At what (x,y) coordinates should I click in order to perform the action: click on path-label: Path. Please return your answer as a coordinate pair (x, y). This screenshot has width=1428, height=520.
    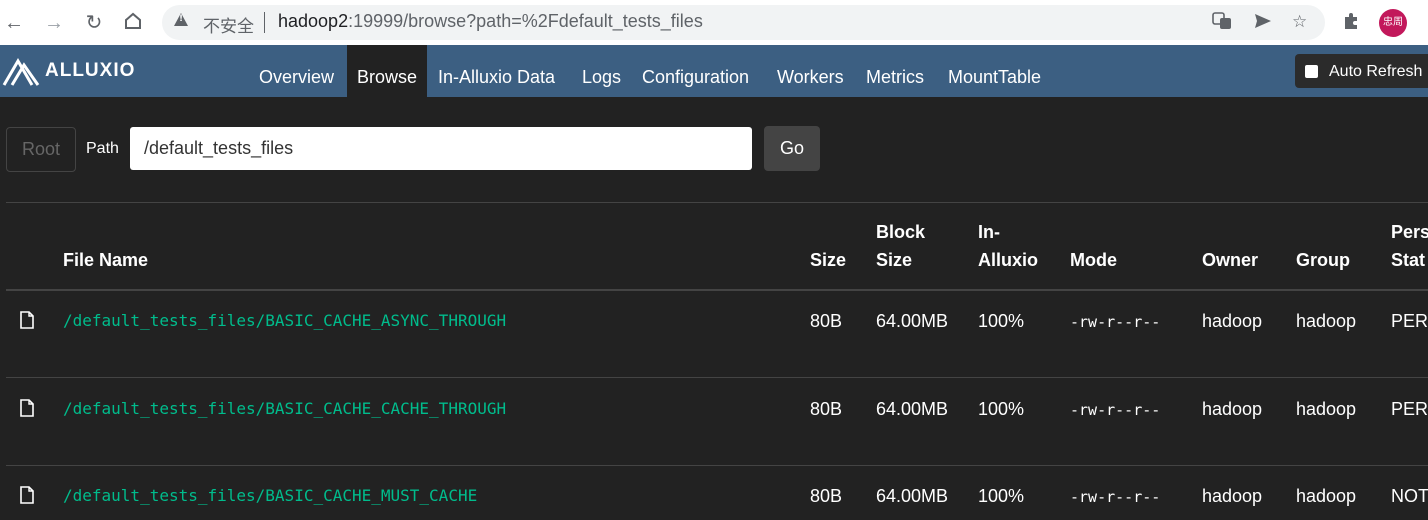
    Looking at the image, I should click on (102, 148).